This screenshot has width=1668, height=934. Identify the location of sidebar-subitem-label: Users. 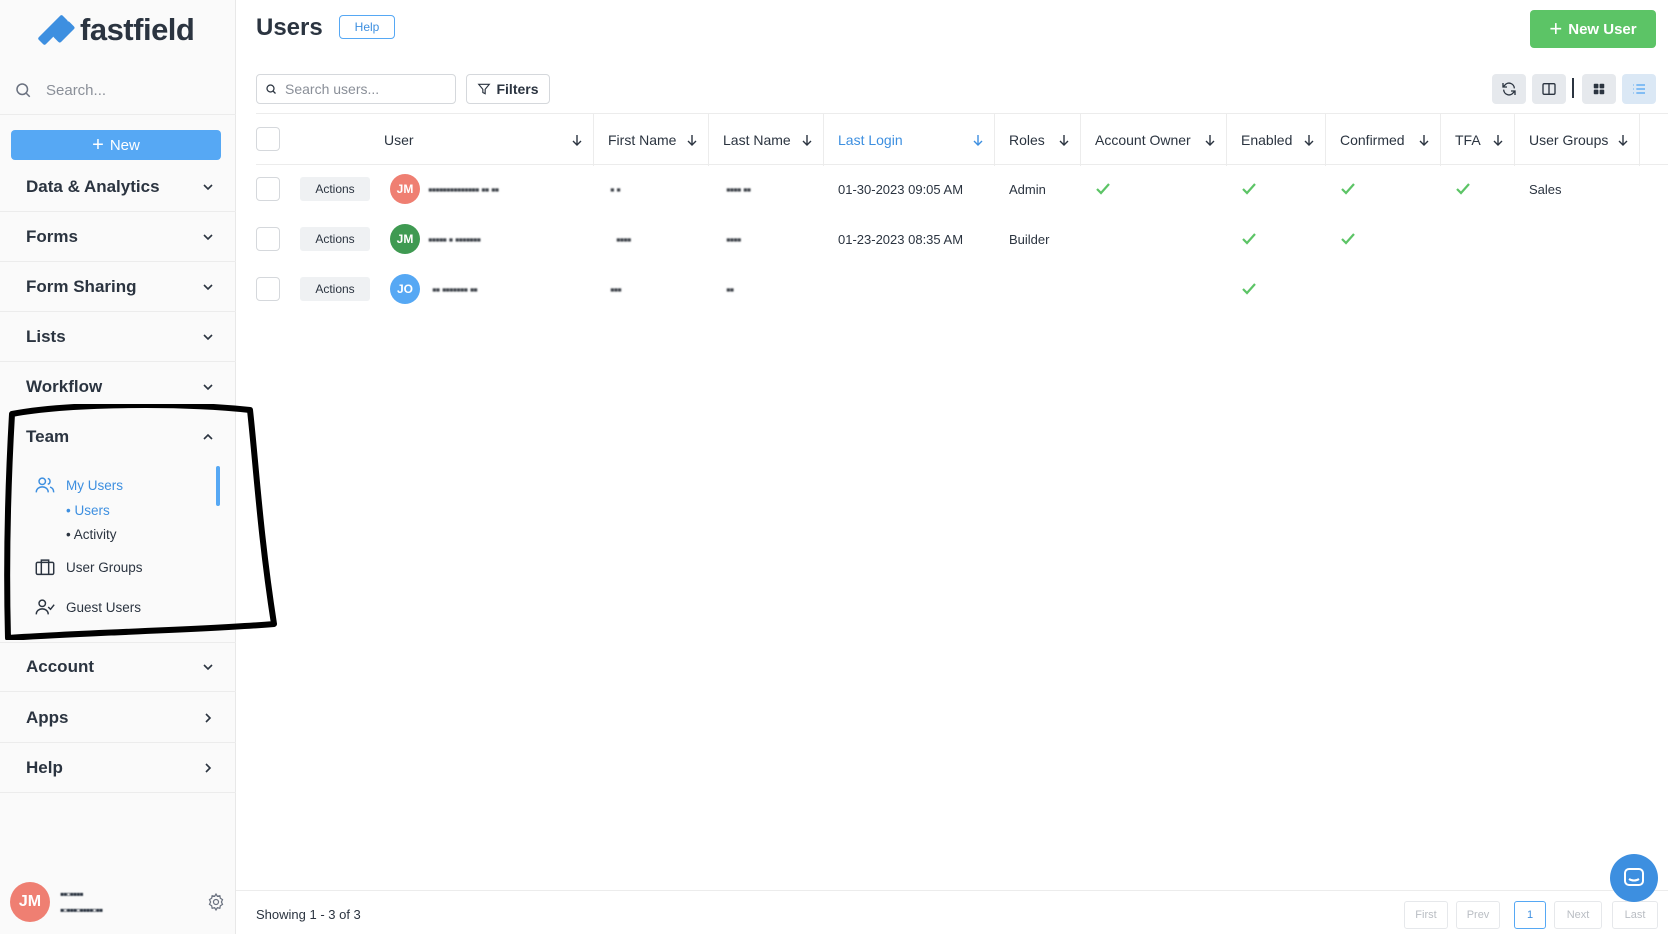
(92, 510).